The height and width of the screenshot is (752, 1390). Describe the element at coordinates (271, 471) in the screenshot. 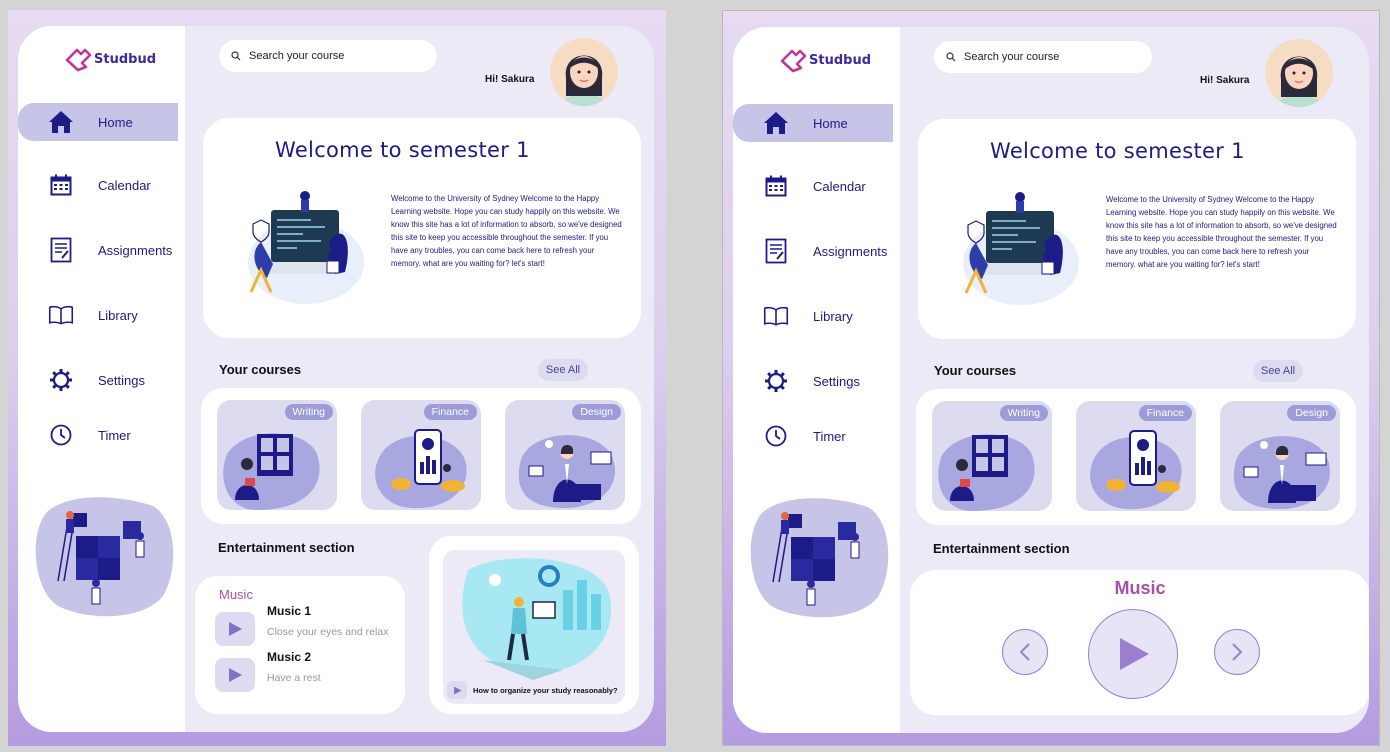

I see `writing-illustration` at that location.